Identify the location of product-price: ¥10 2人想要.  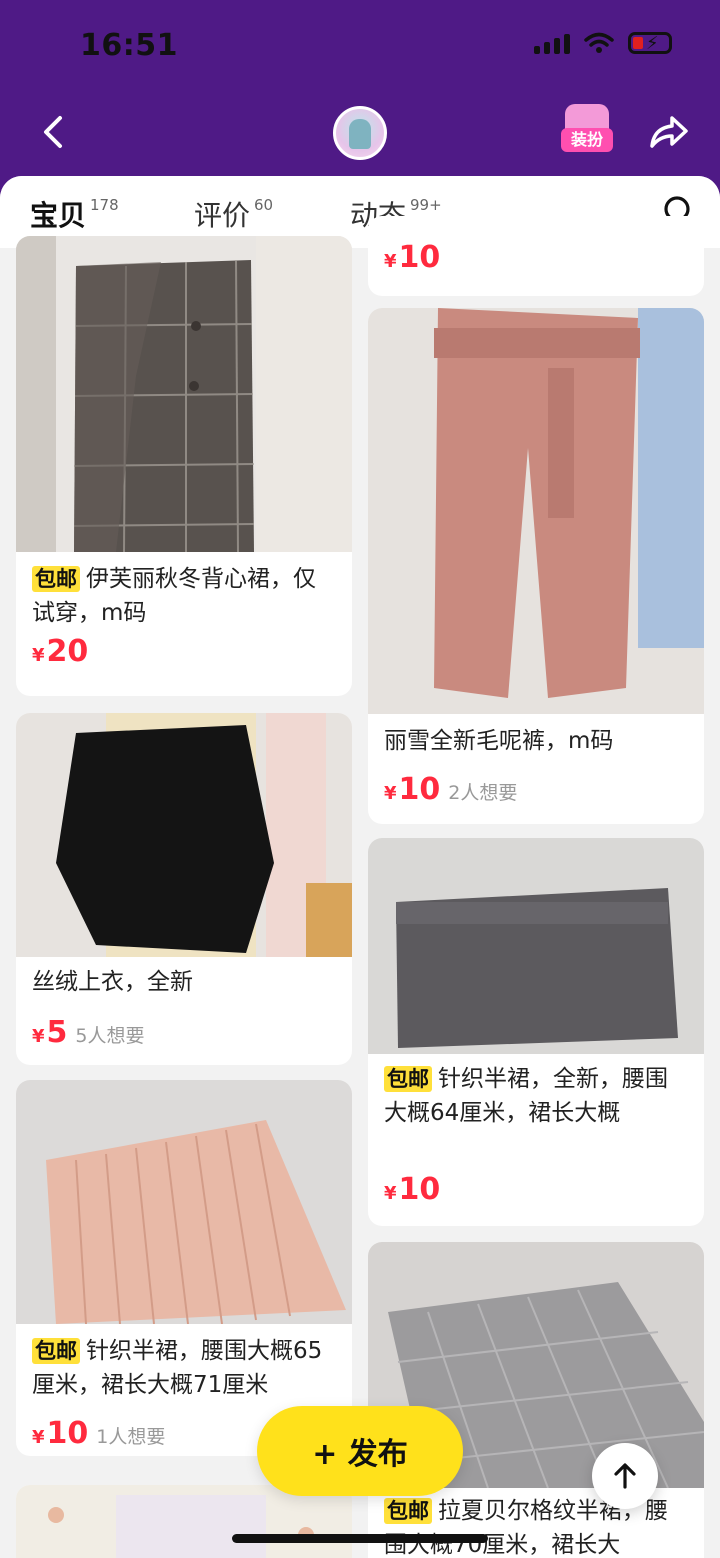
(451, 789).